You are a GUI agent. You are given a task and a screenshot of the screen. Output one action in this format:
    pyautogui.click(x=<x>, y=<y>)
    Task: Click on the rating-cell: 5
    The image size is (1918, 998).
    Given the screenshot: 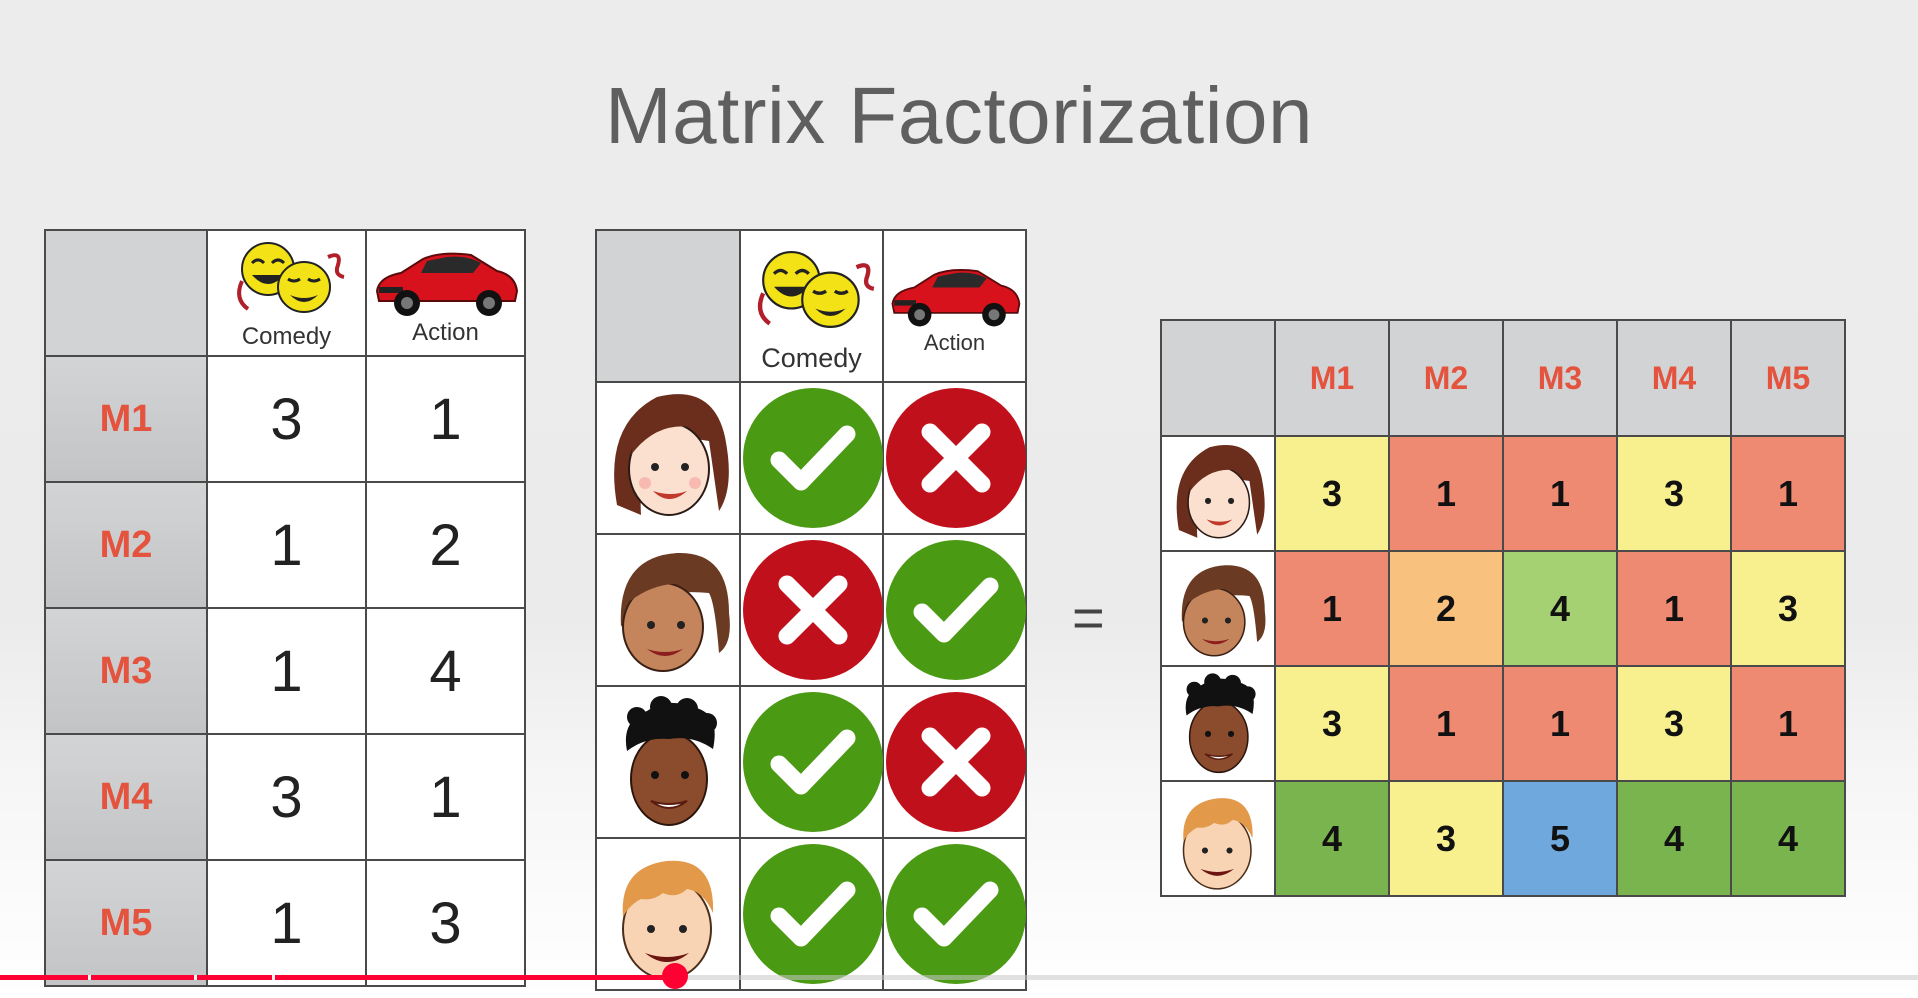 What is the action you would take?
    pyautogui.click(x=1560, y=838)
    